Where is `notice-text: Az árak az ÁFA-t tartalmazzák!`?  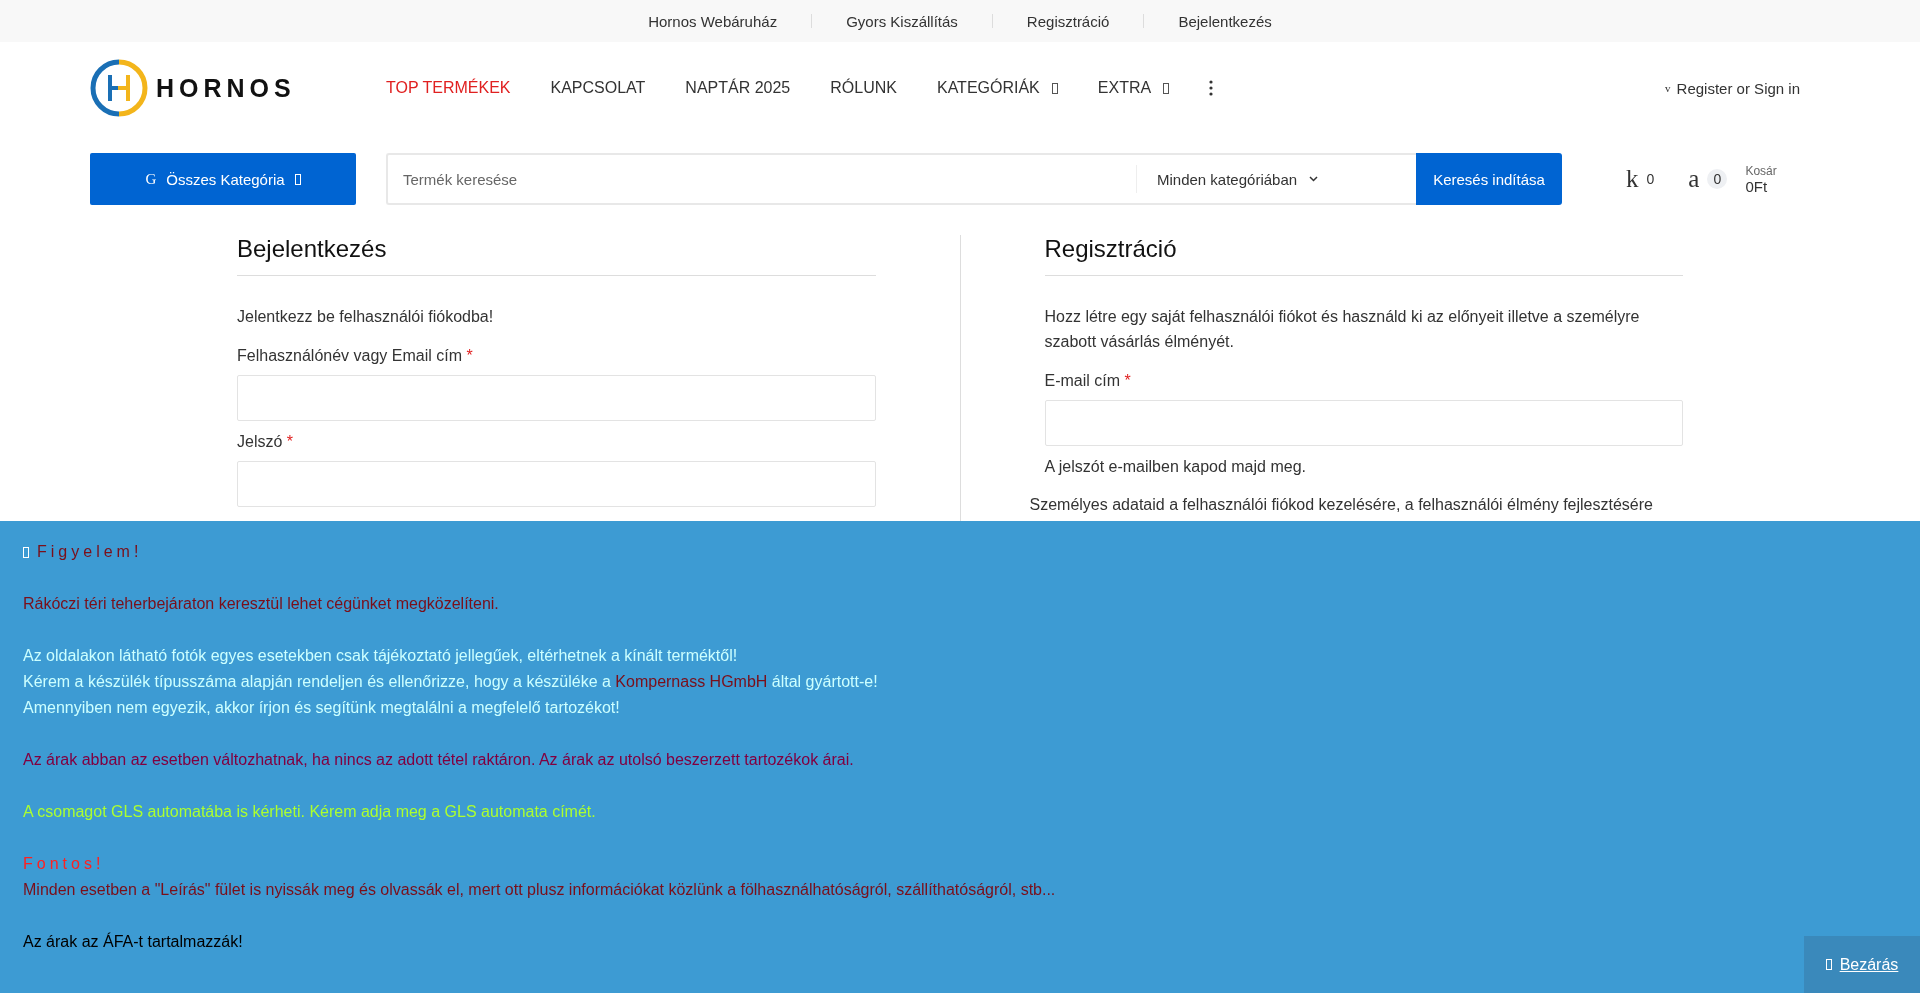
notice-text: Az árak az ÁFA-t tartalmazzák! is located at coordinates (133, 941).